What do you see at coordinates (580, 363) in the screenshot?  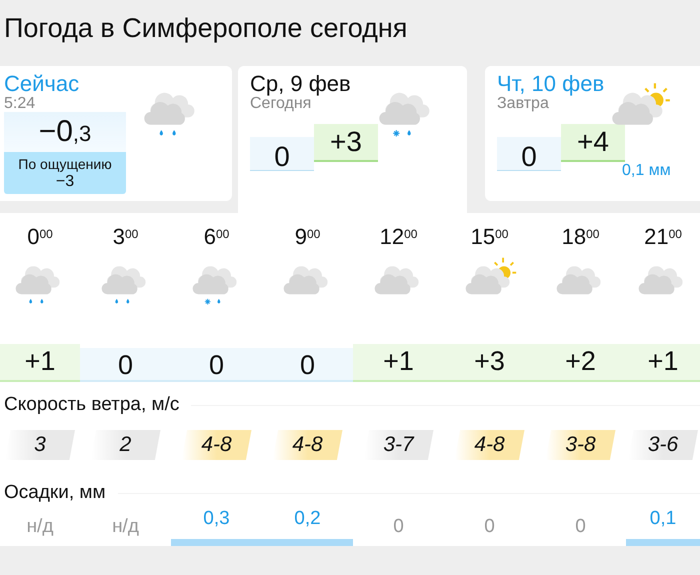 I see `temperature-bar: +2` at bounding box center [580, 363].